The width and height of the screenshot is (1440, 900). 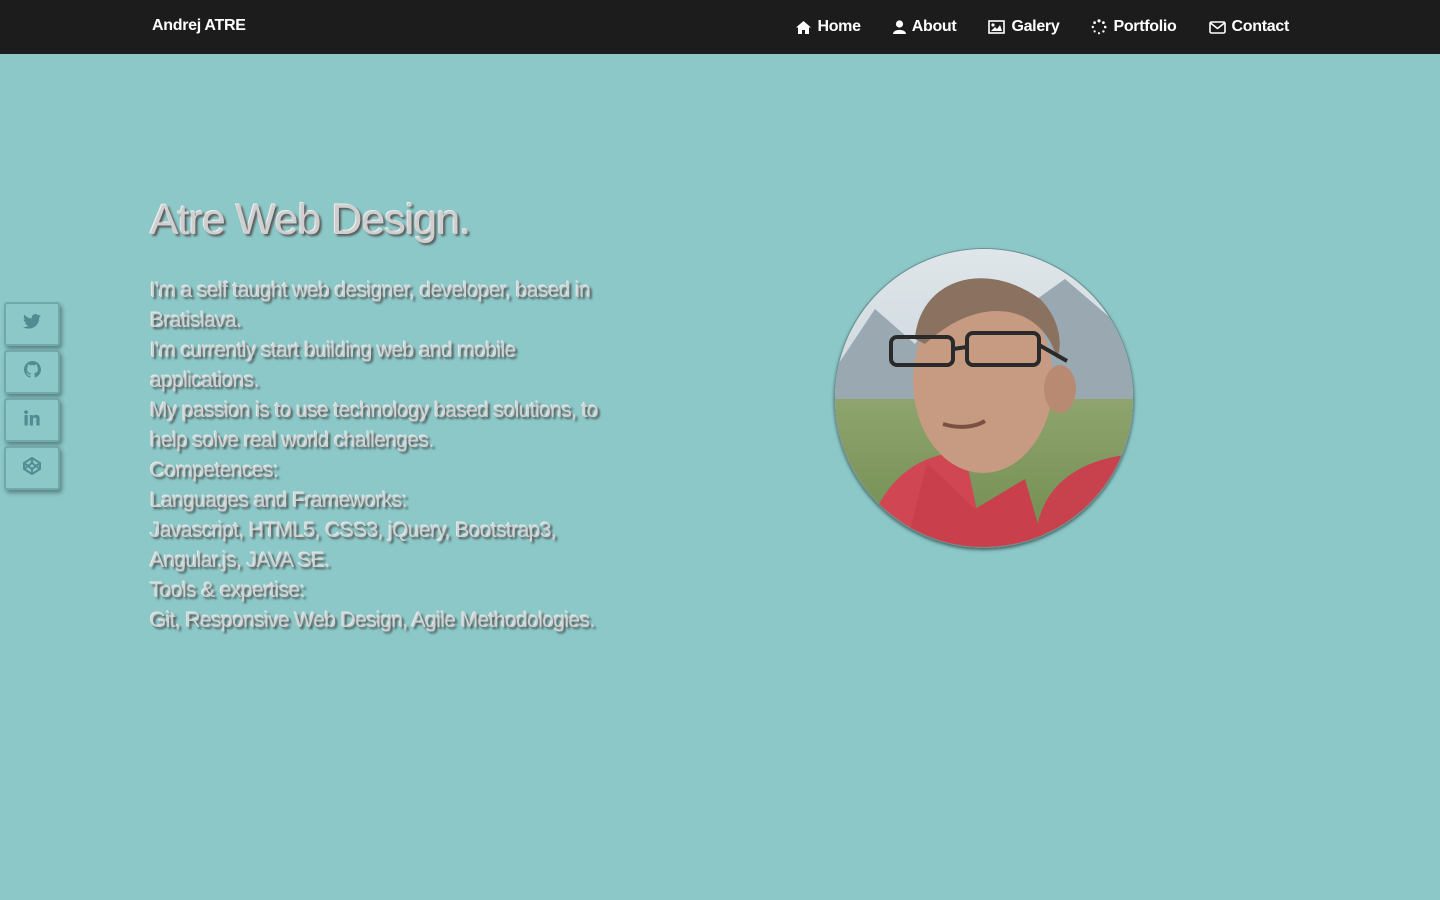 I want to click on user-icon, so click(x=899, y=27).